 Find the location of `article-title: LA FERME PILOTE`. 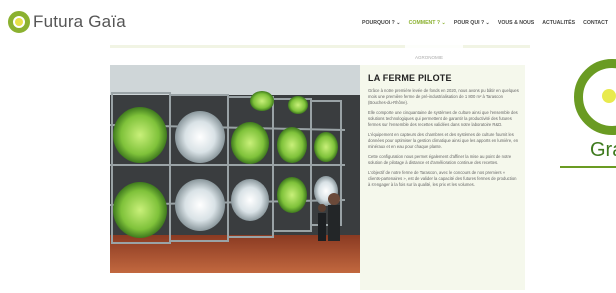

article-title: LA FERME PILOTE is located at coordinates (410, 78).